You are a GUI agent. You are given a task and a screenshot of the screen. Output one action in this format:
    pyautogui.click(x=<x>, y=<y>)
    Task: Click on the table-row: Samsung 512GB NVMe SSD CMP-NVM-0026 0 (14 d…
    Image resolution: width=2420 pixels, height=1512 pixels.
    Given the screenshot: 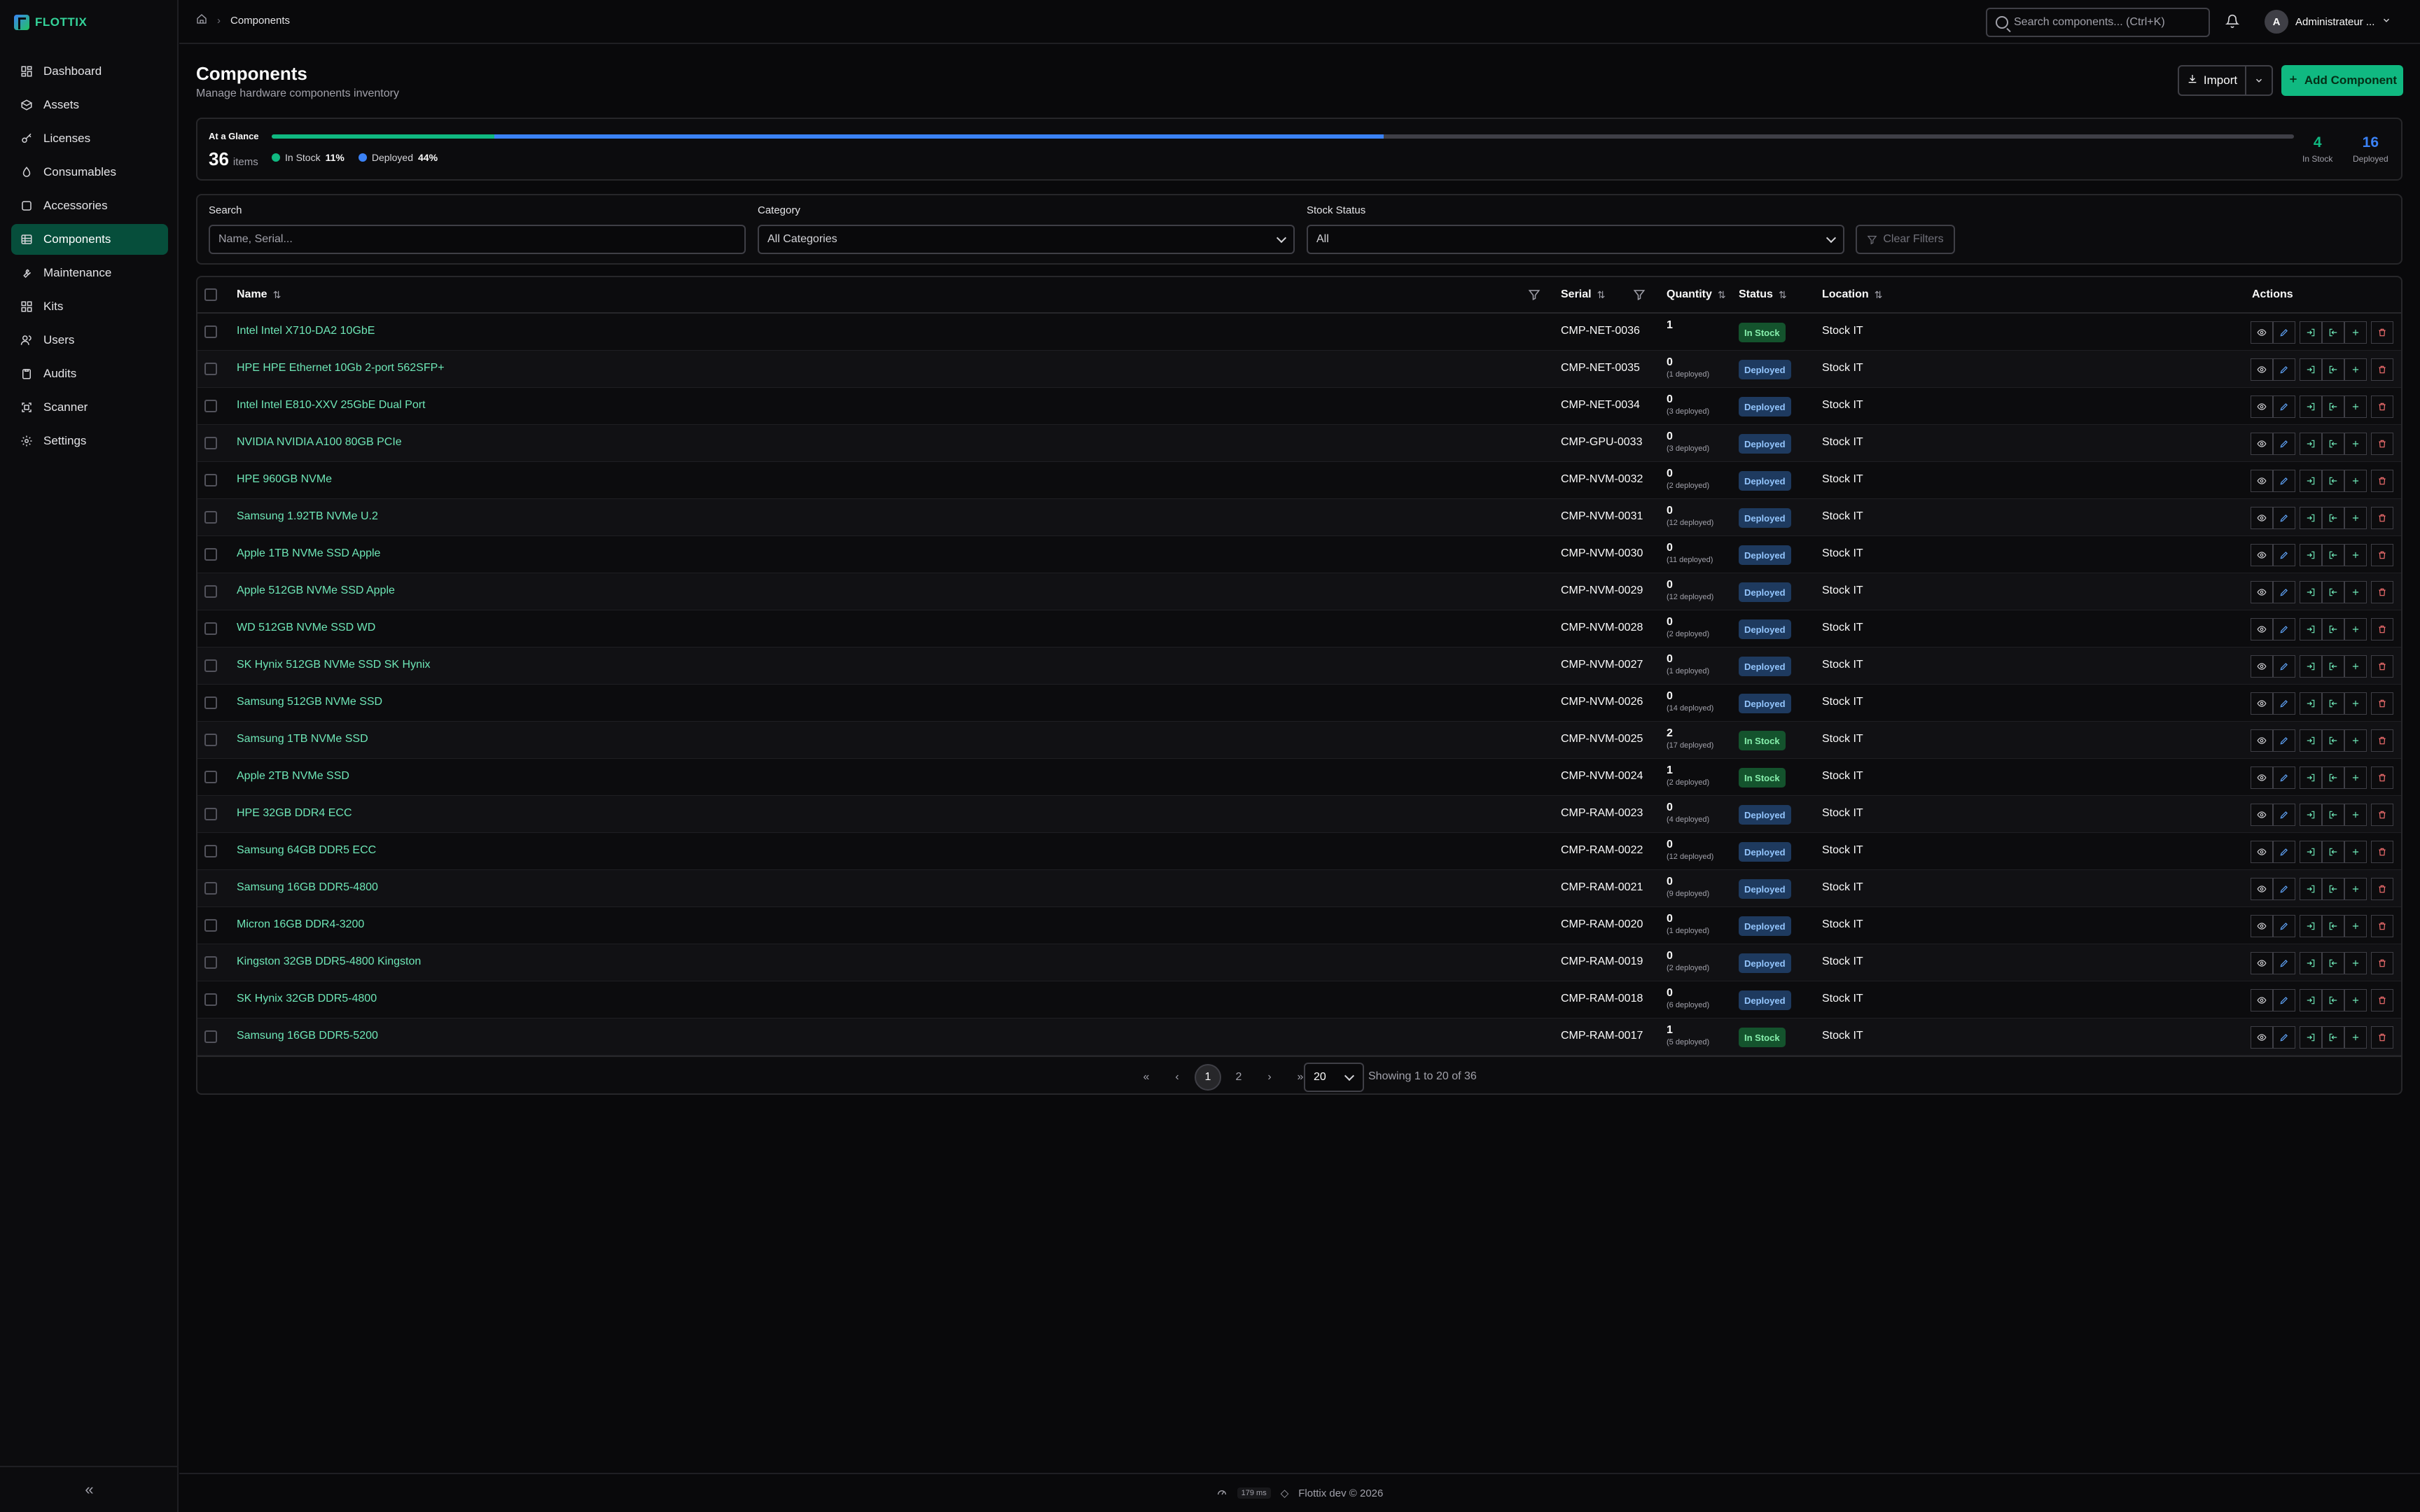 What is the action you would take?
    pyautogui.click(x=1299, y=703)
    